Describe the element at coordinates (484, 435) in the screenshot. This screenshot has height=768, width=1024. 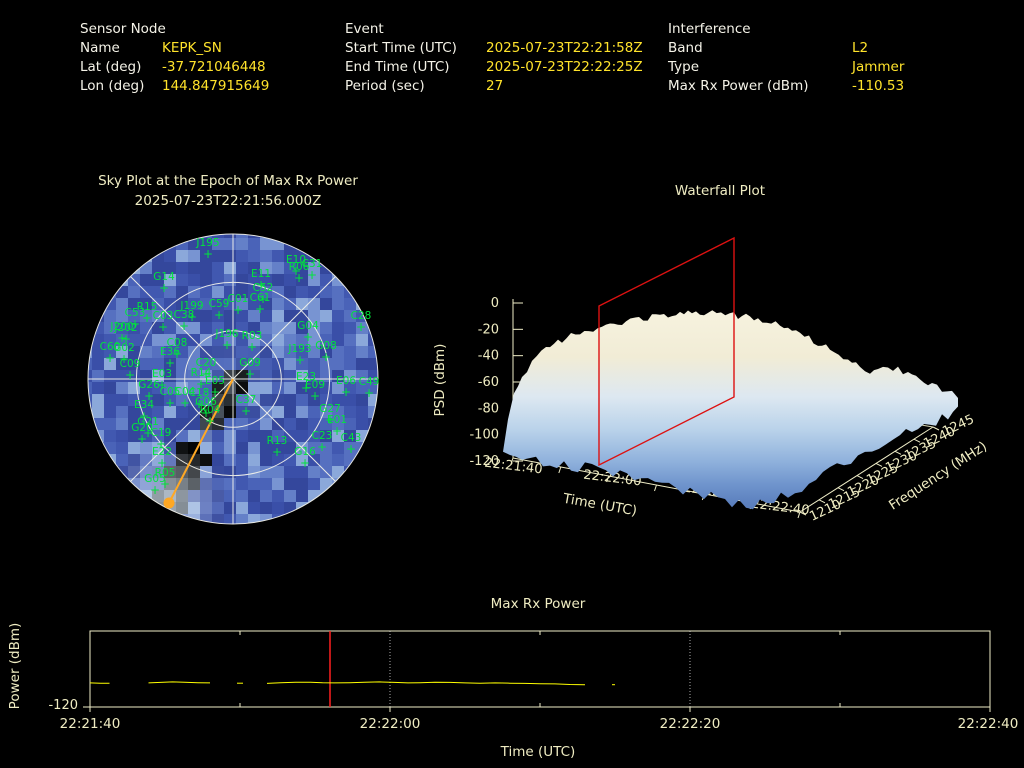
I see `psd-tick-label: -100` at that location.